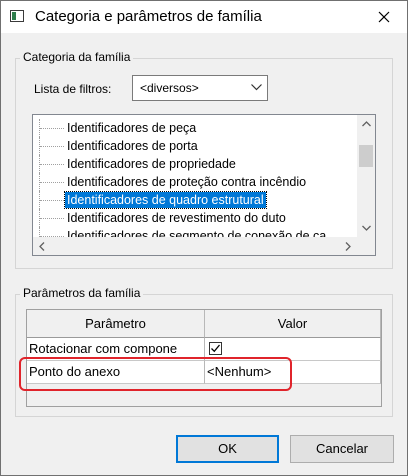  What do you see at coordinates (132, 128) in the screenshot?
I see `tree-item-label: Identificadores de peça` at bounding box center [132, 128].